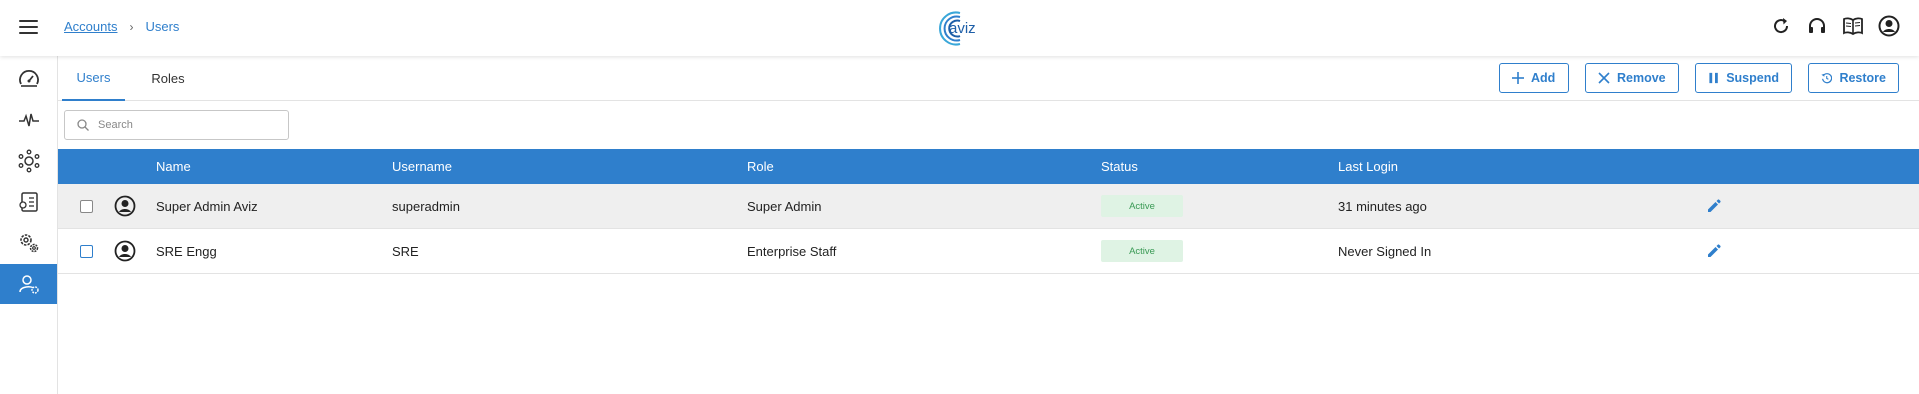  I want to click on sidebar-item-dashboard, so click(28, 79).